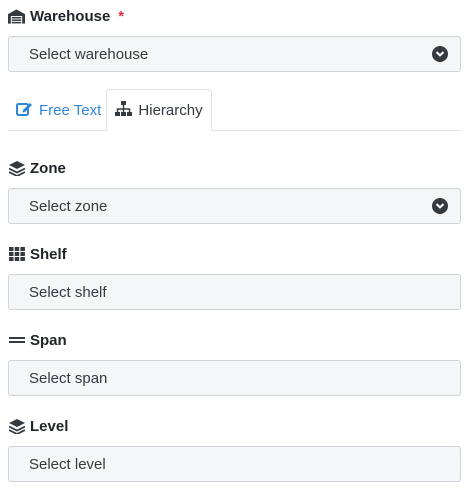 The width and height of the screenshot is (475, 489). Describe the element at coordinates (234, 110) in the screenshot. I see `location-mode-tabs: Free Text Hierarchy` at that location.